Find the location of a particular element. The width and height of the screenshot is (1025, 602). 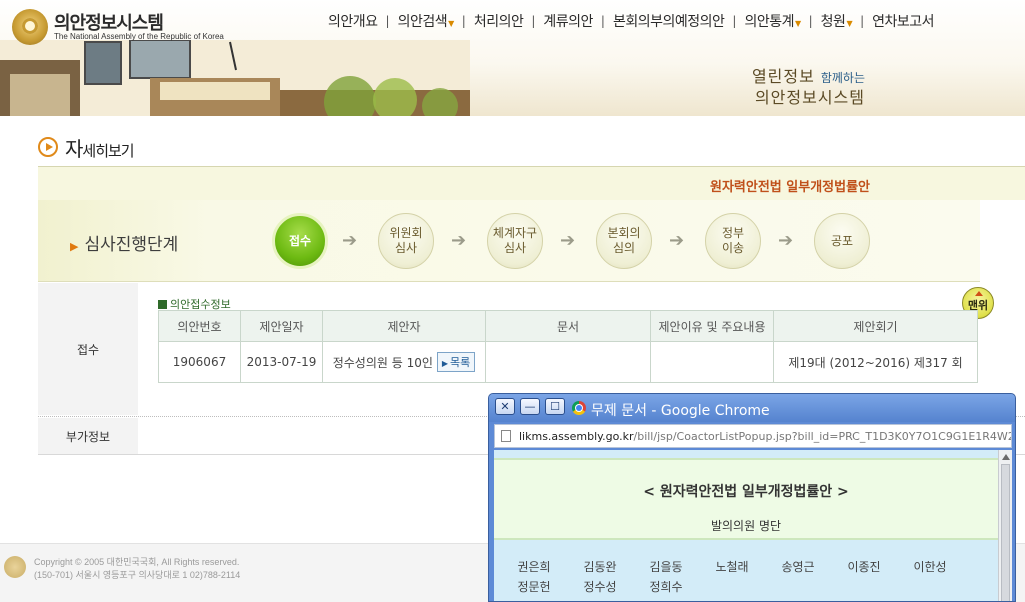

list-item: 정희수 is located at coordinates (666, 587).